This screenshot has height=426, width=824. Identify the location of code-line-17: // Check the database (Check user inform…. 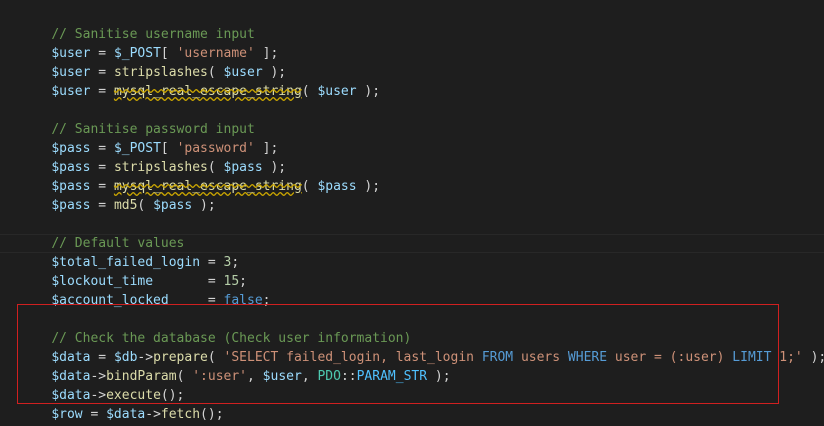
(215, 328).